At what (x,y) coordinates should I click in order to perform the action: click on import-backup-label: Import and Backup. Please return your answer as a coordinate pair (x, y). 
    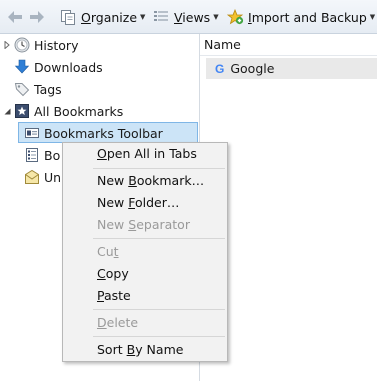
    Looking at the image, I should click on (307, 17).